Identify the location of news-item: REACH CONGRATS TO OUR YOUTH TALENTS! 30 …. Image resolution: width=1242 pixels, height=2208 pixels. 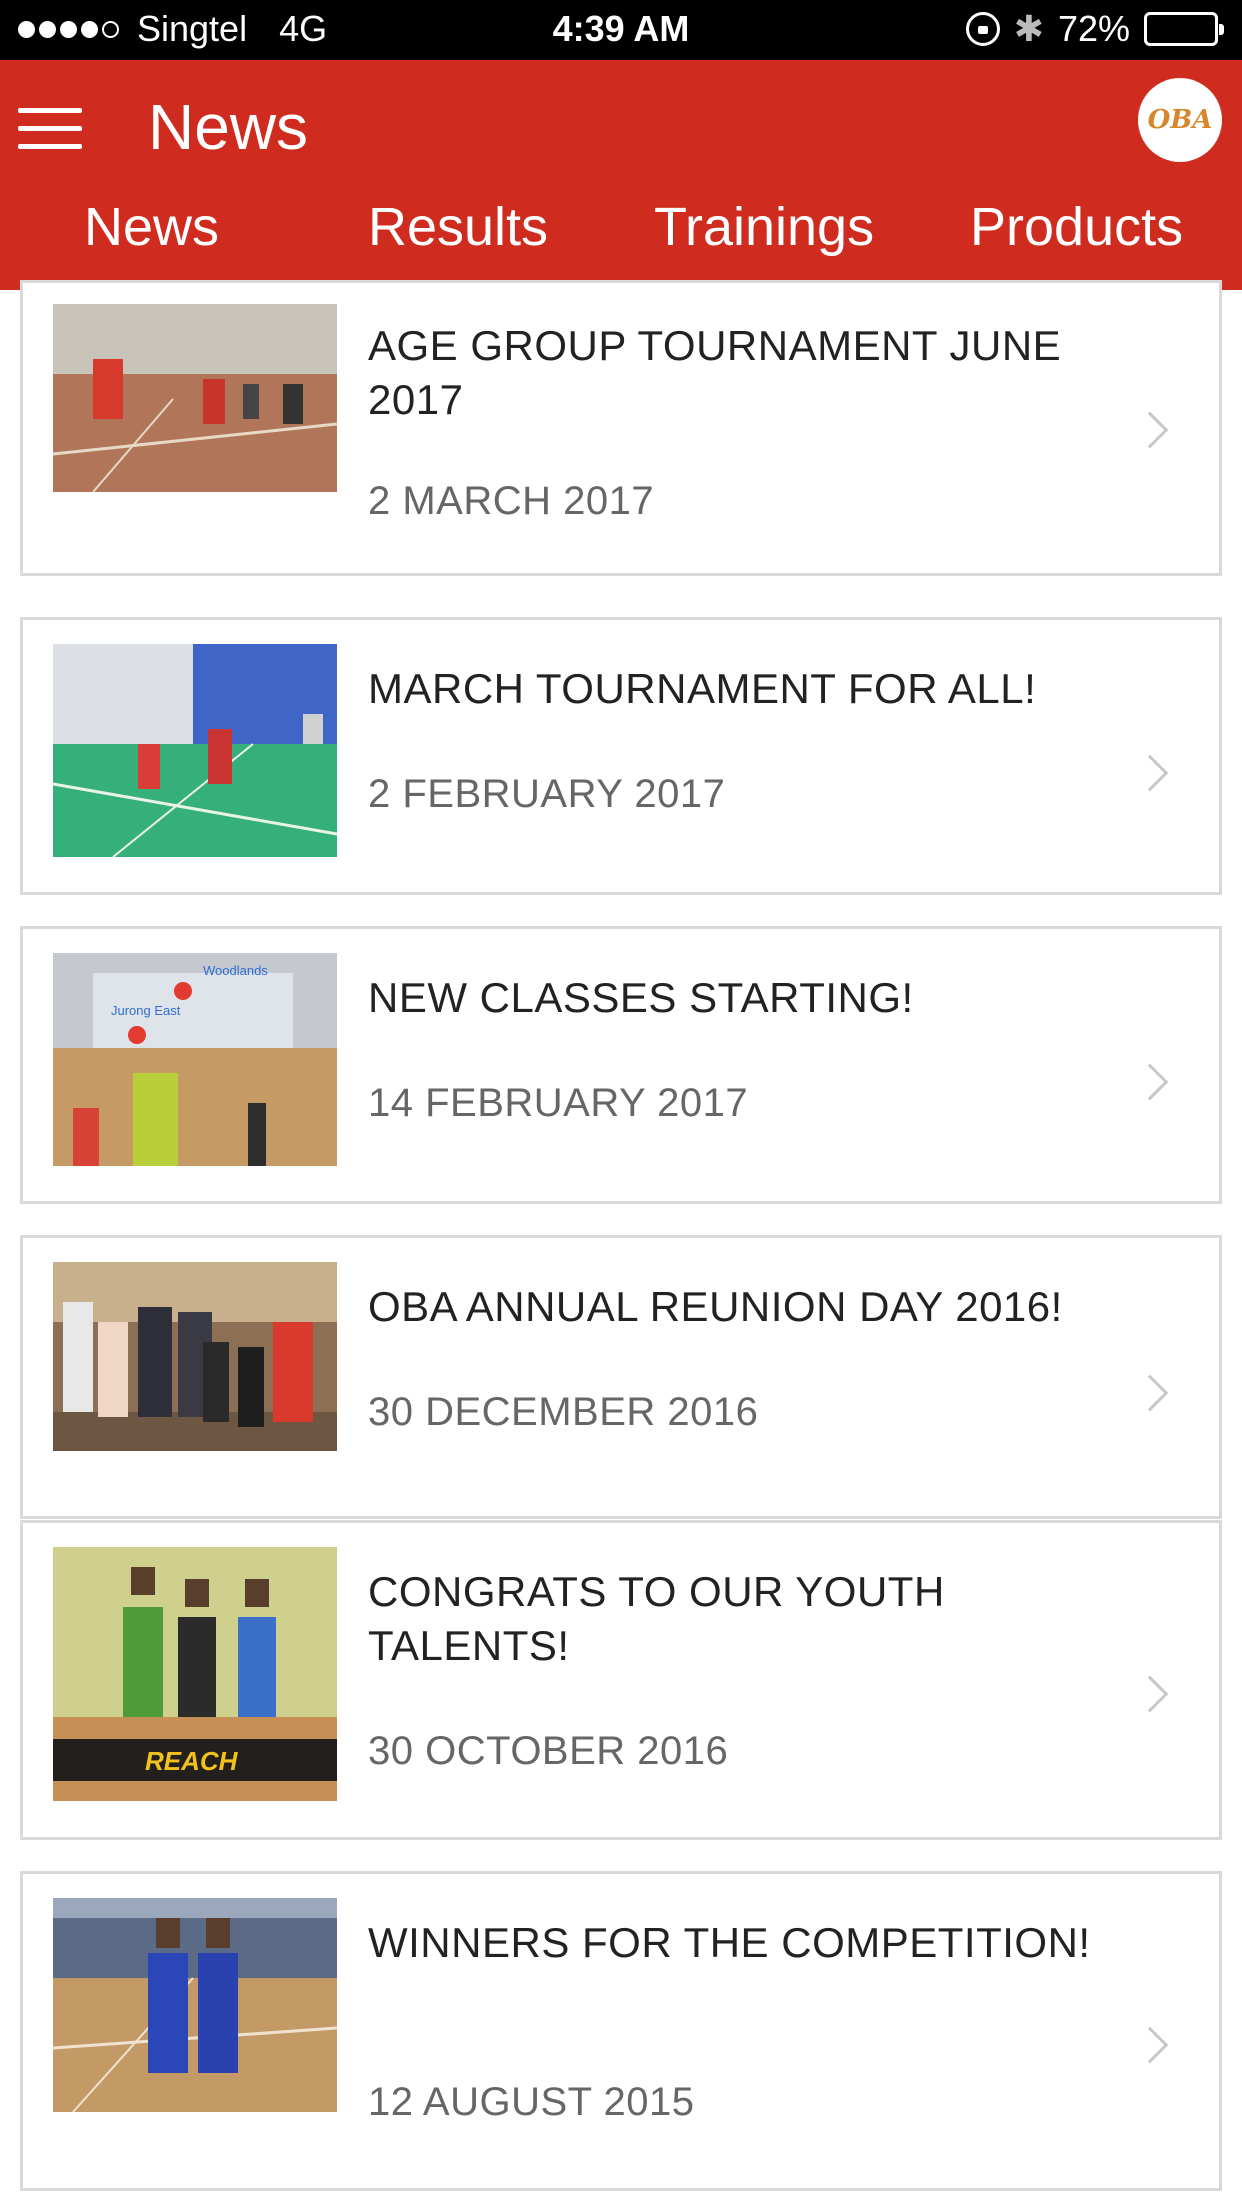
(621, 1680).